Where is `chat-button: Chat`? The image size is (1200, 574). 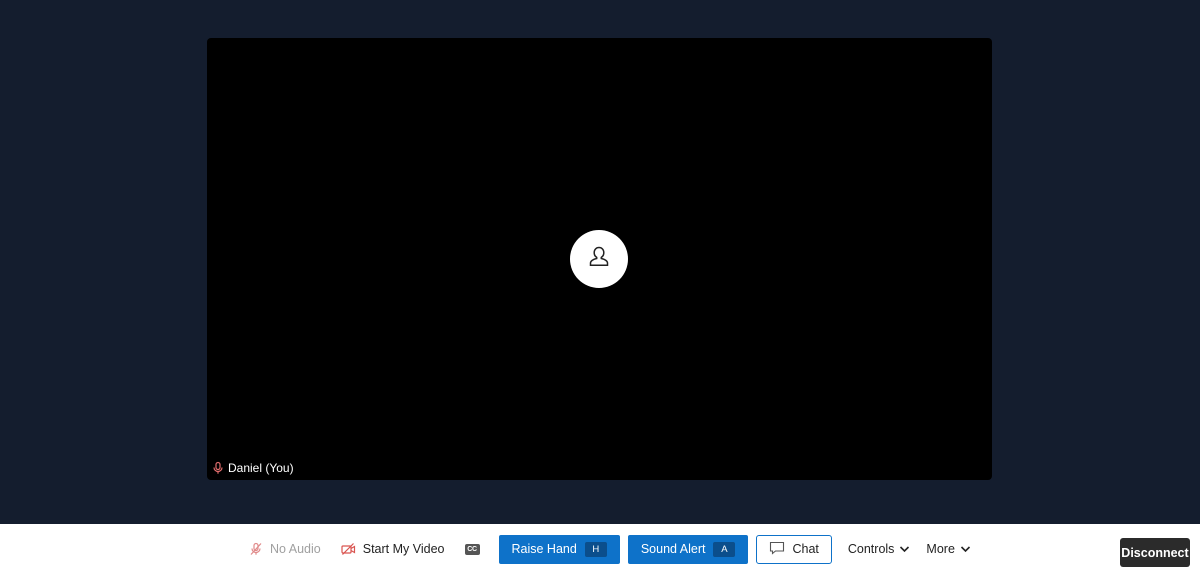 chat-button: Chat is located at coordinates (794, 549).